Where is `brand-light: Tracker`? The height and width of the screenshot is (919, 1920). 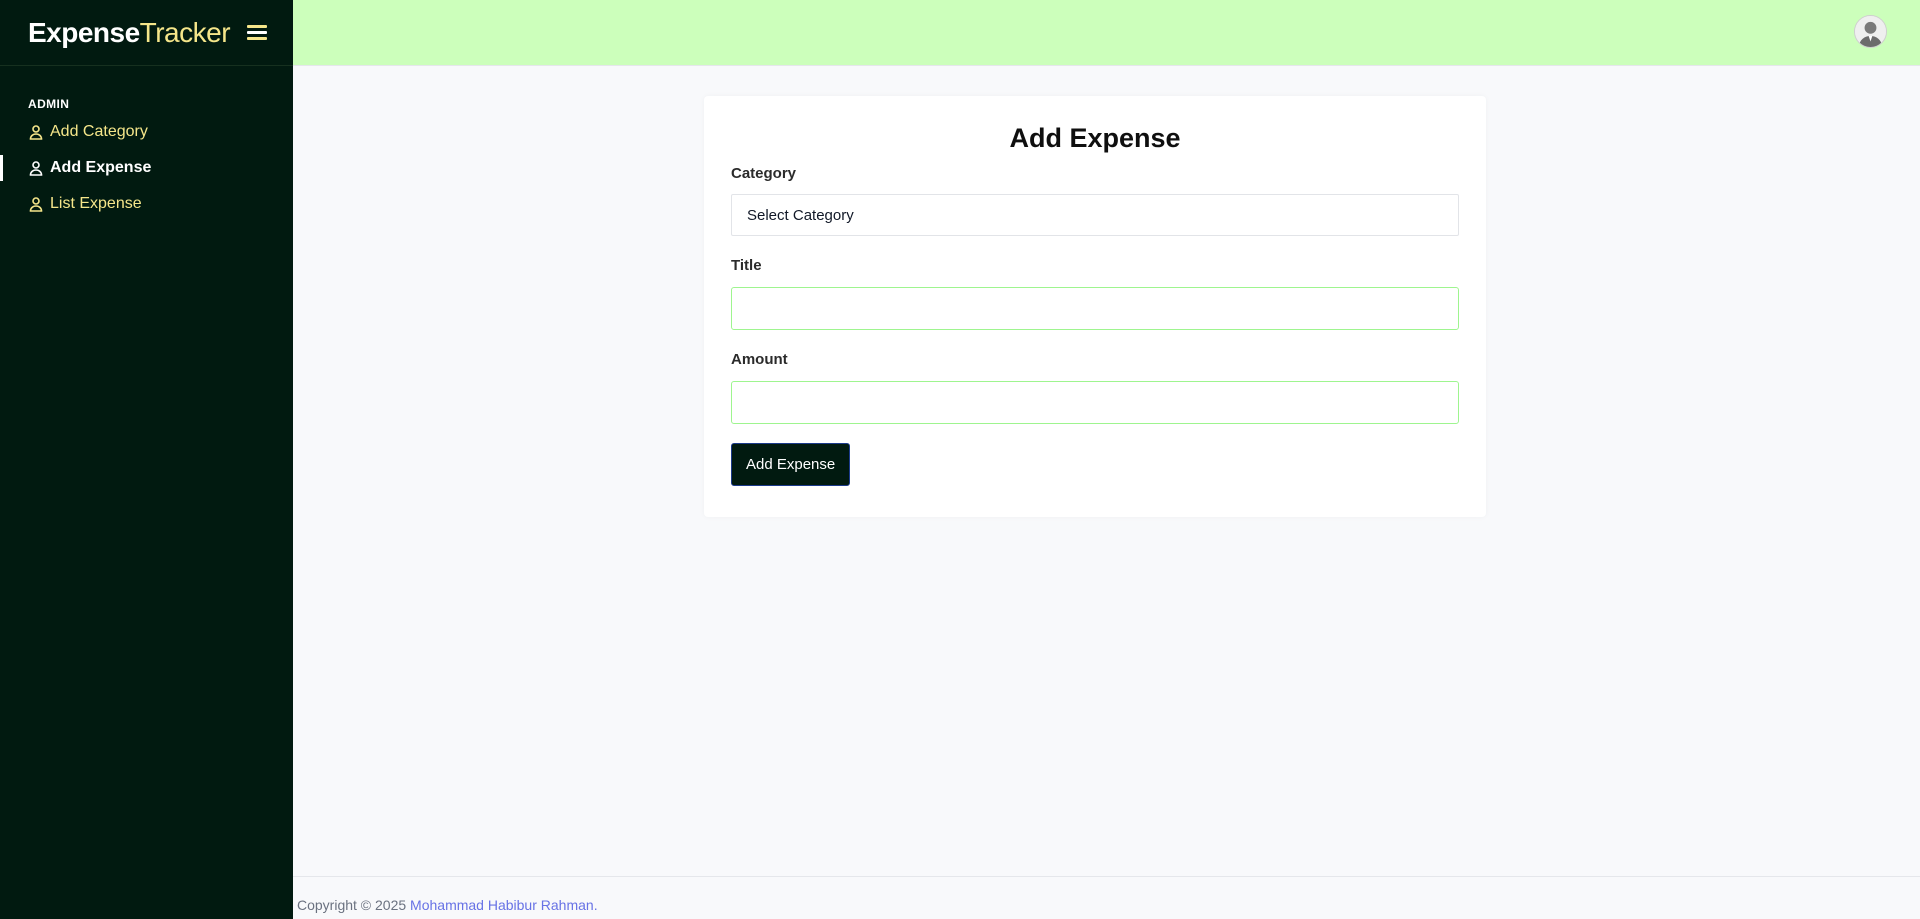 brand-light: Tracker is located at coordinates (185, 32).